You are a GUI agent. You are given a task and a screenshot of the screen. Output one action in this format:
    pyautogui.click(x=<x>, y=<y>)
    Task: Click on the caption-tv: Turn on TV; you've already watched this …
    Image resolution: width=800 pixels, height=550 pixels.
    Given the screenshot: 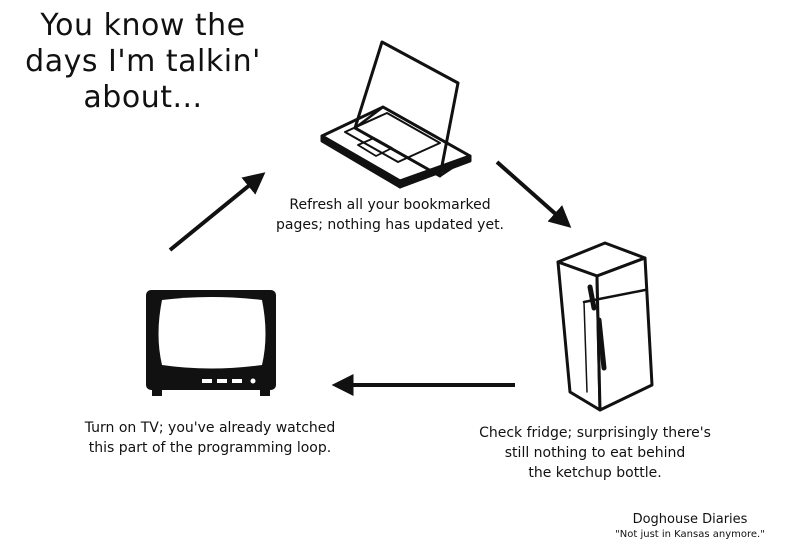 What is the action you would take?
    pyautogui.click(x=210, y=438)
    